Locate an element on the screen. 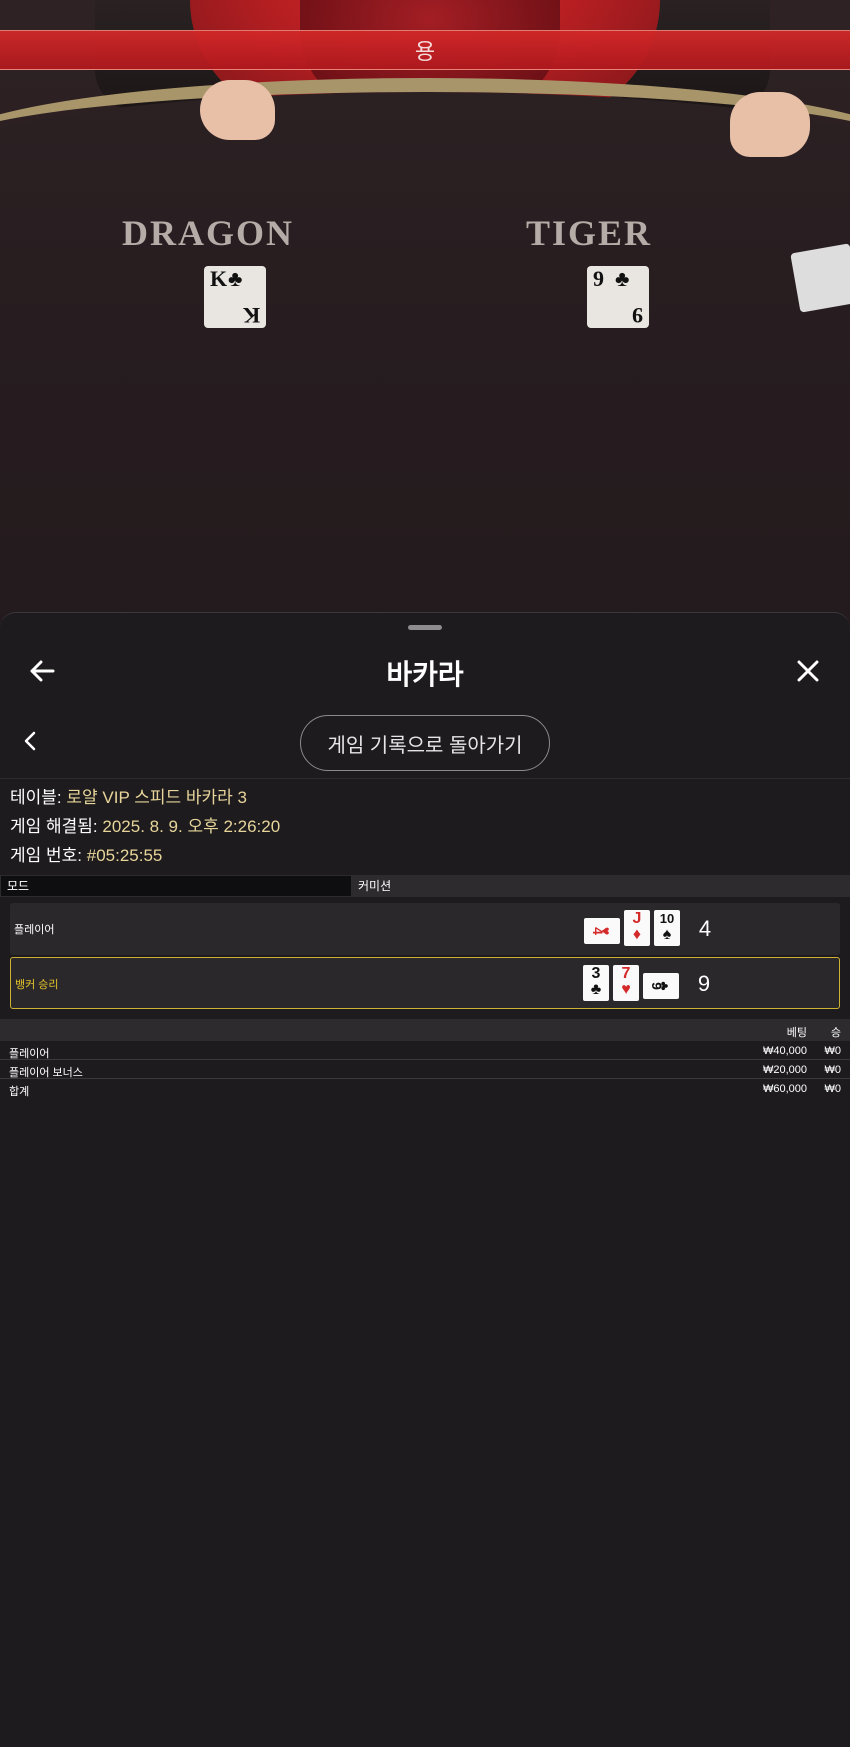  dragon-card: K ♣ K is located at coordinates (235, 297).